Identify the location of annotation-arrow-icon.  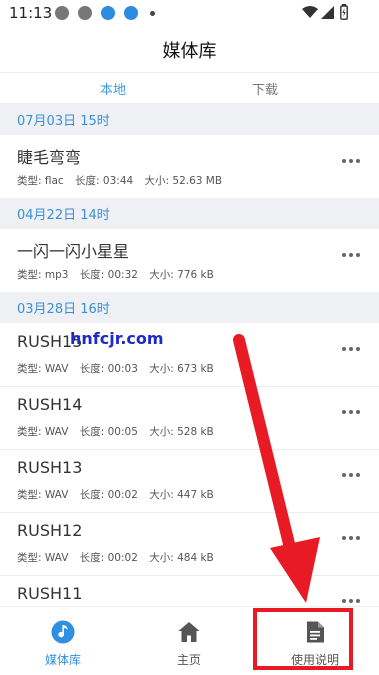
(276, 468).